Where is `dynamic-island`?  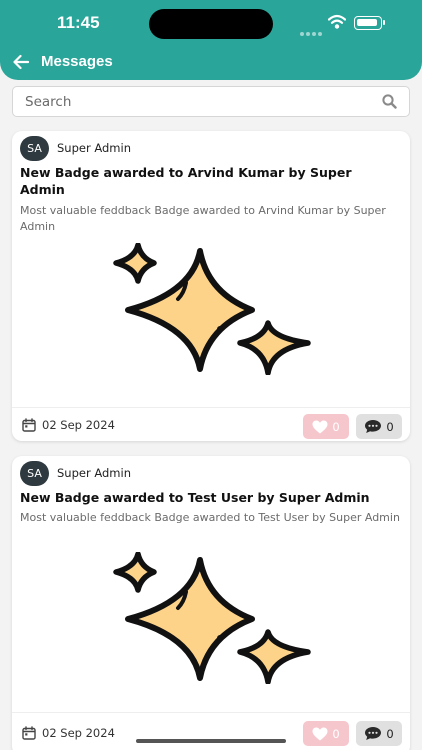
dynamic-island is located at coordinates (211, 24).